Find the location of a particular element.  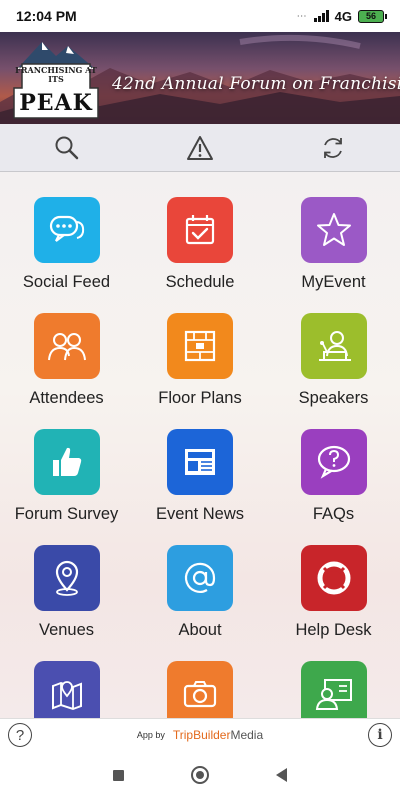

signal-strength-icon is located at coordinates (321, 16).